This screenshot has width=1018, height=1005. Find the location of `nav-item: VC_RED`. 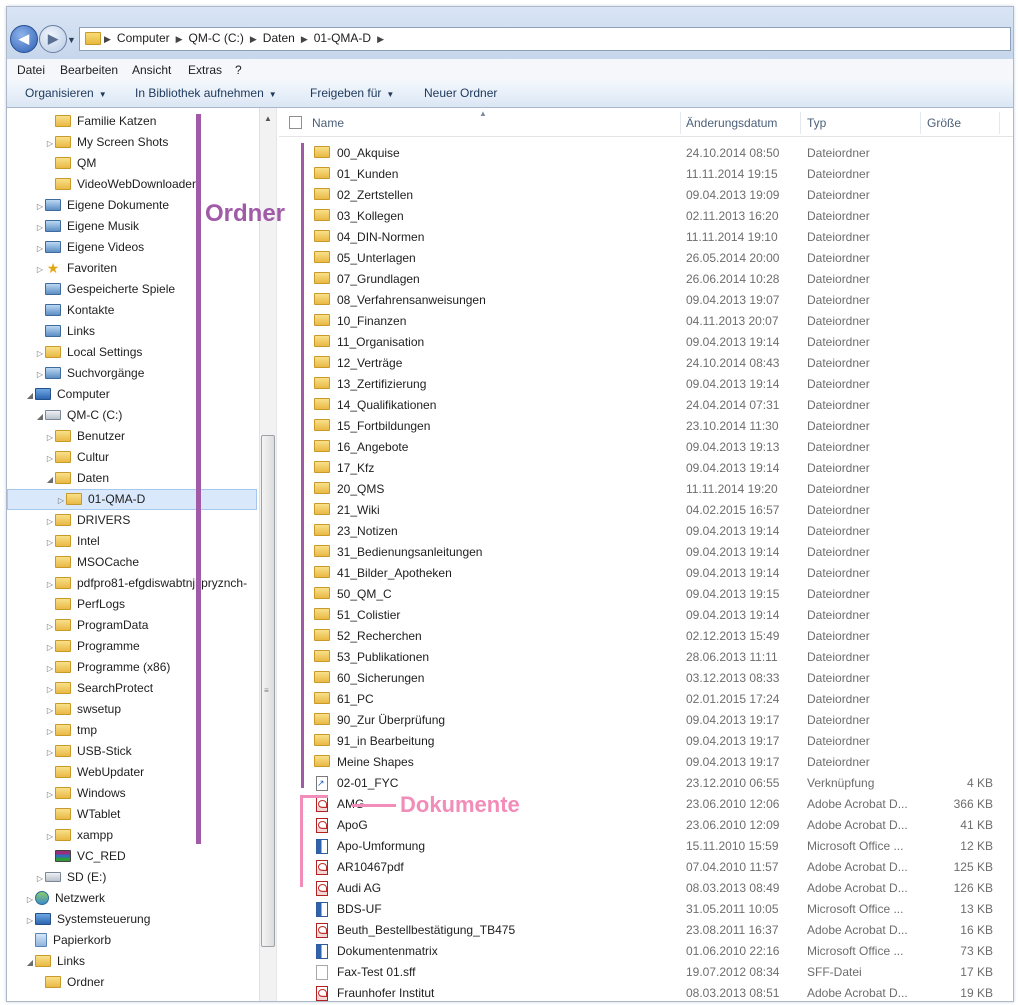

nav-item: VC_RED is located at coordinates (85, 856).